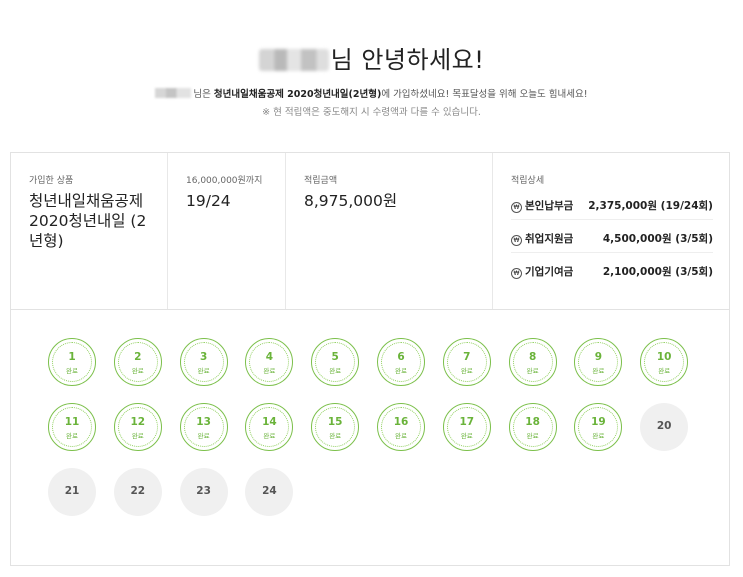 Image resolution: width=743 pixels, height=577 pixels. Describe the element at coordinates (293, 60) in the screenshot. I see `blurred-user-name` at that location.